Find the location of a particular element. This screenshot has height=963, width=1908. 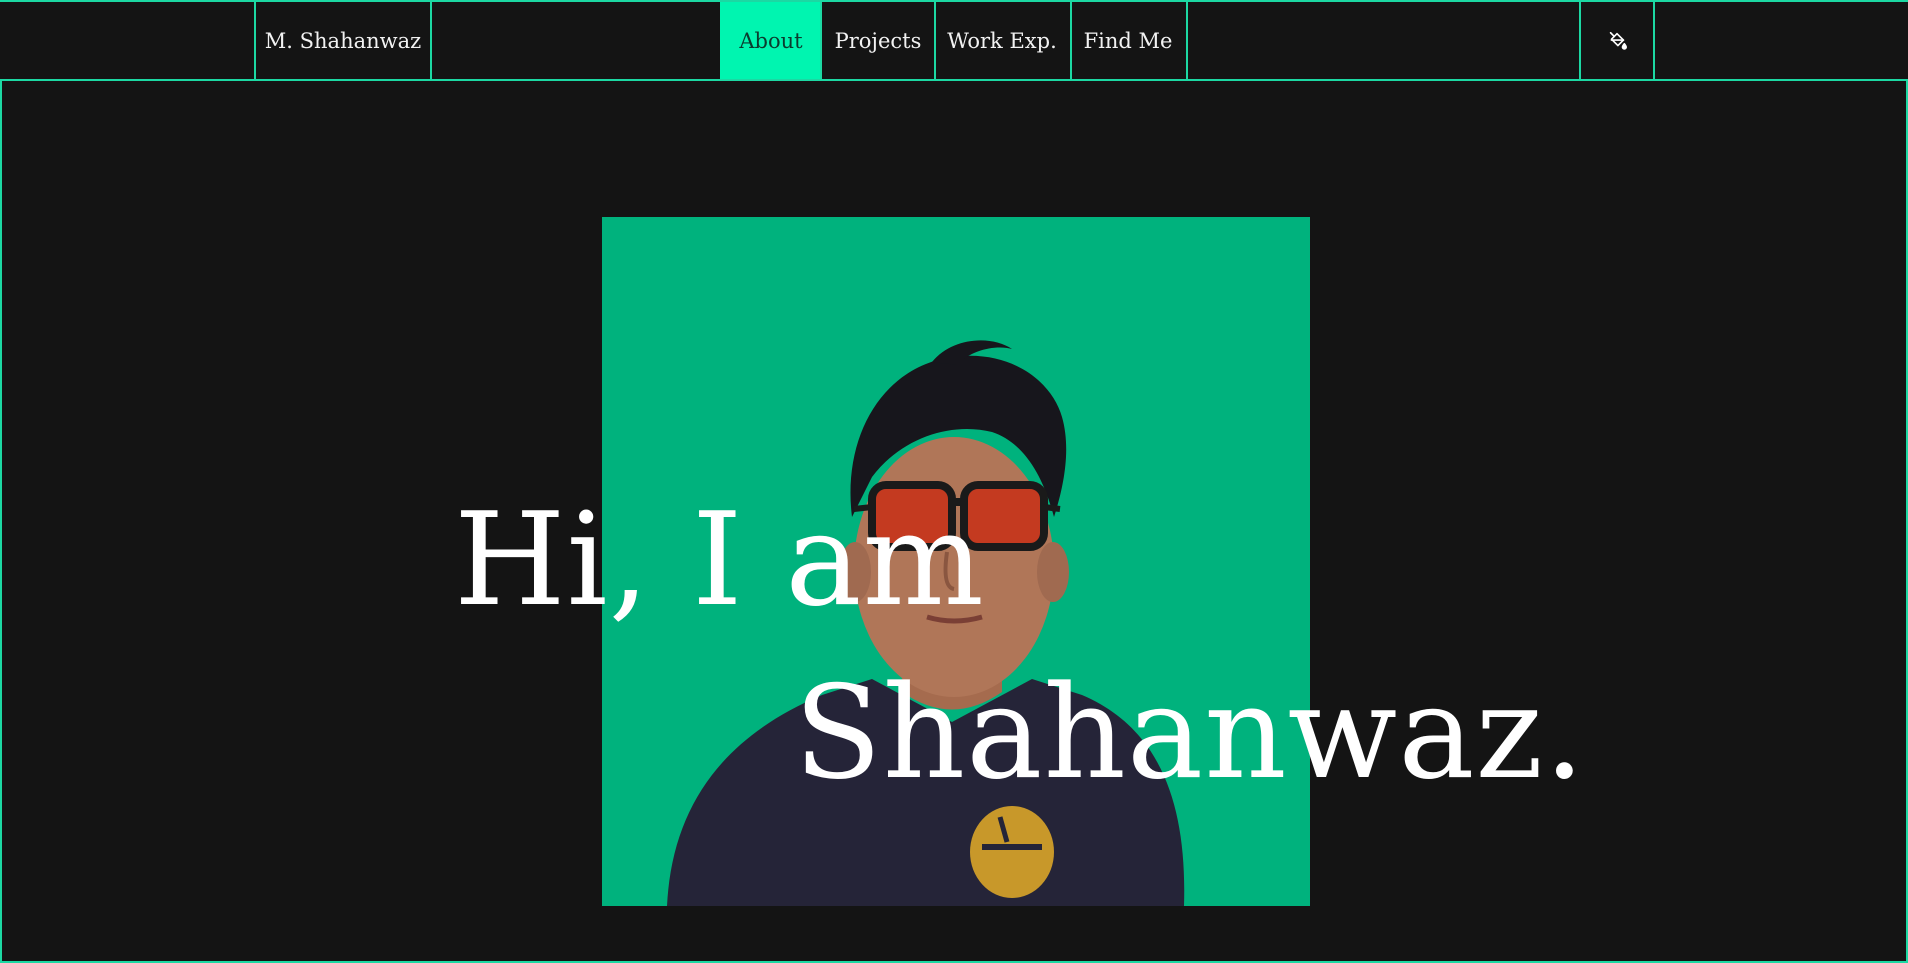

tab-about: About is located at coordinates (771, 40).